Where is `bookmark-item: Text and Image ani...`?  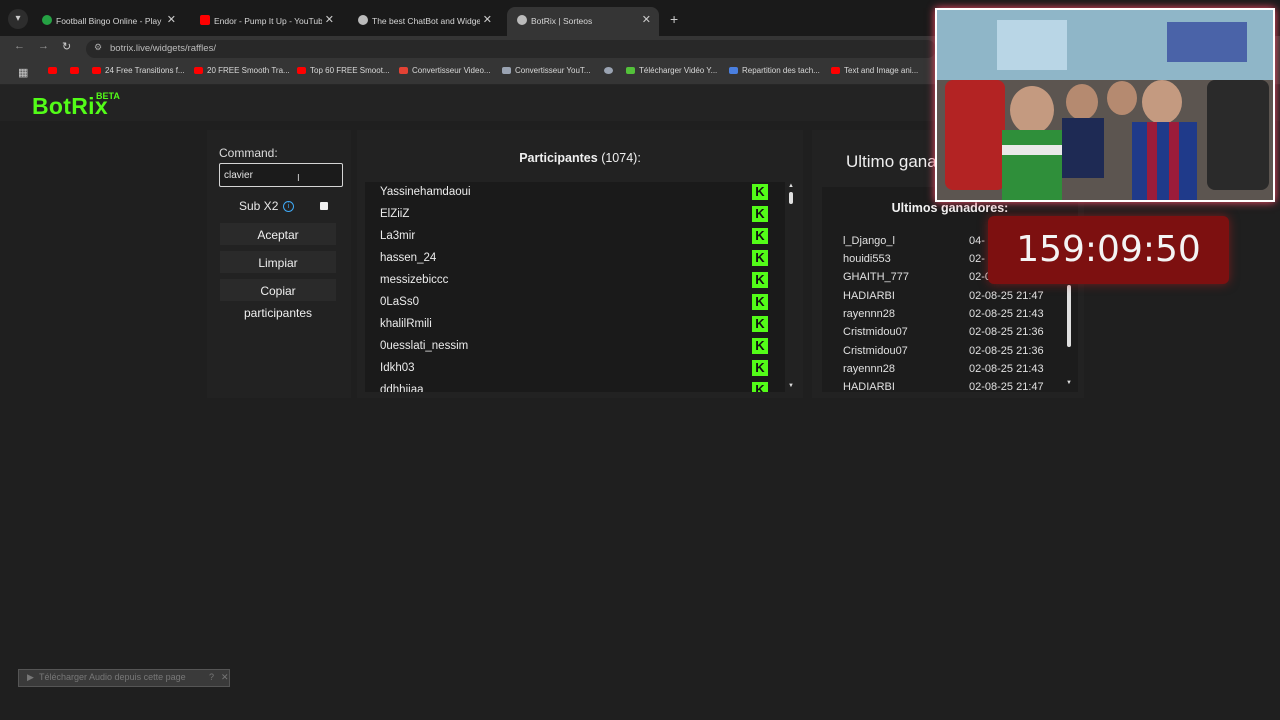
bookmark-item: Text and Image ani... is located at coordinates (874, 70).